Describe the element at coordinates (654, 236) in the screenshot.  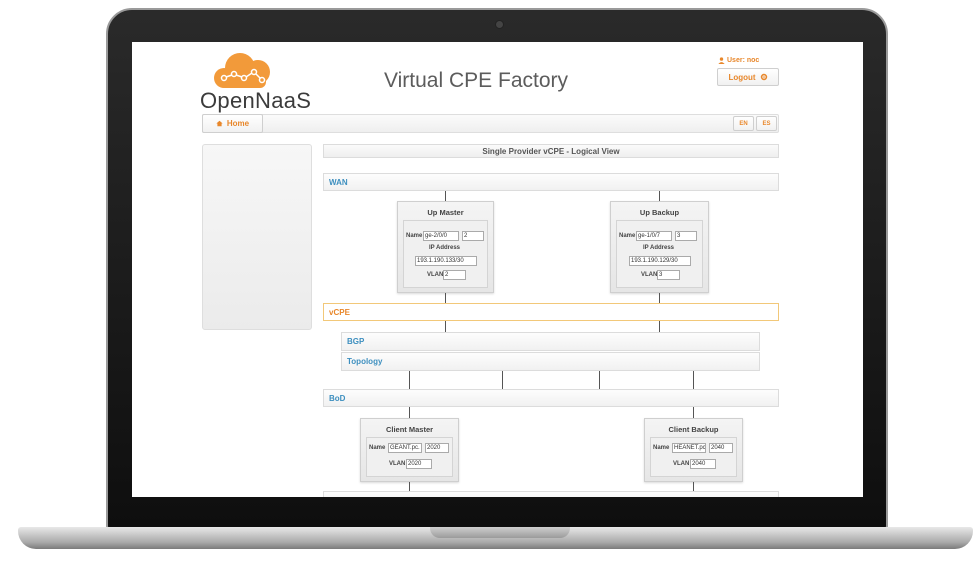
I see `iface-input: ge-1/0/7` at that location.